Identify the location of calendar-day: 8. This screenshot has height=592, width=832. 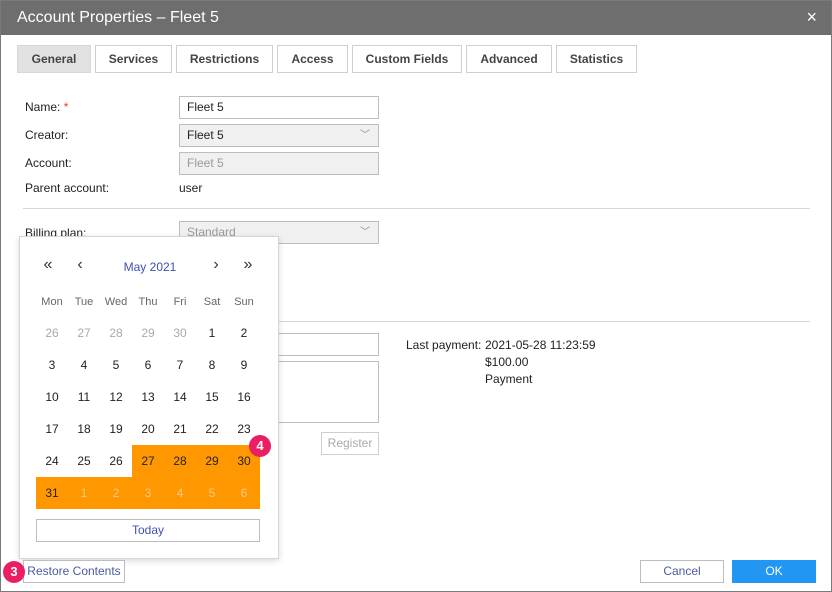
(212, 365).